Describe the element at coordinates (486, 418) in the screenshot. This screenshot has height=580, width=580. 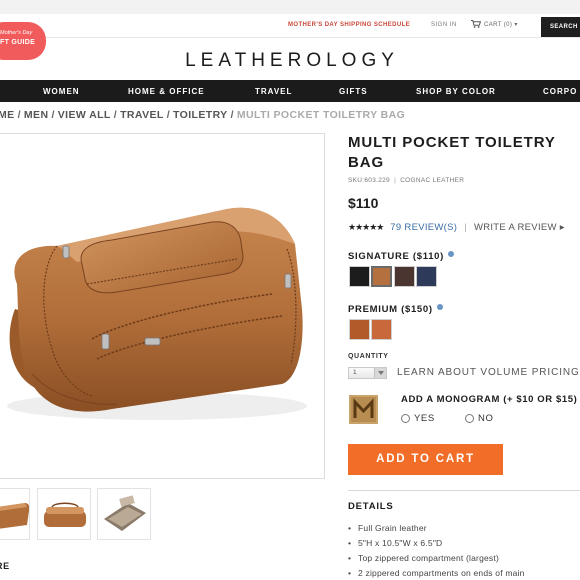
I see `monogram-no-label: NO` at that location.